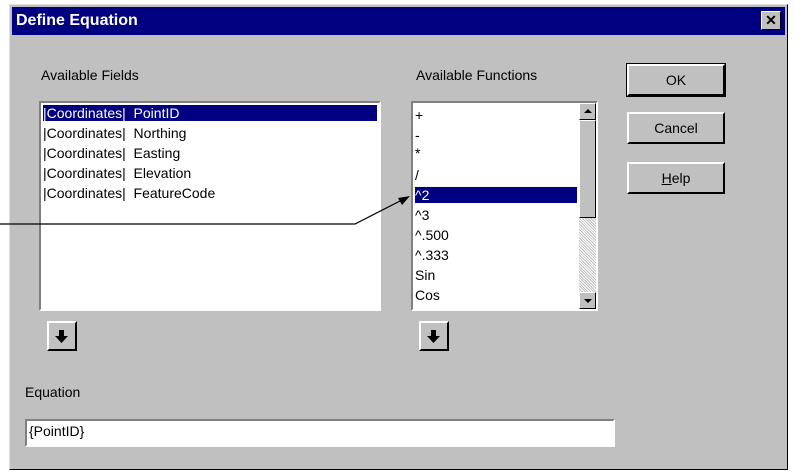 The image size is (794, 474). I want to click on callout-arrow, so click(205, 210).